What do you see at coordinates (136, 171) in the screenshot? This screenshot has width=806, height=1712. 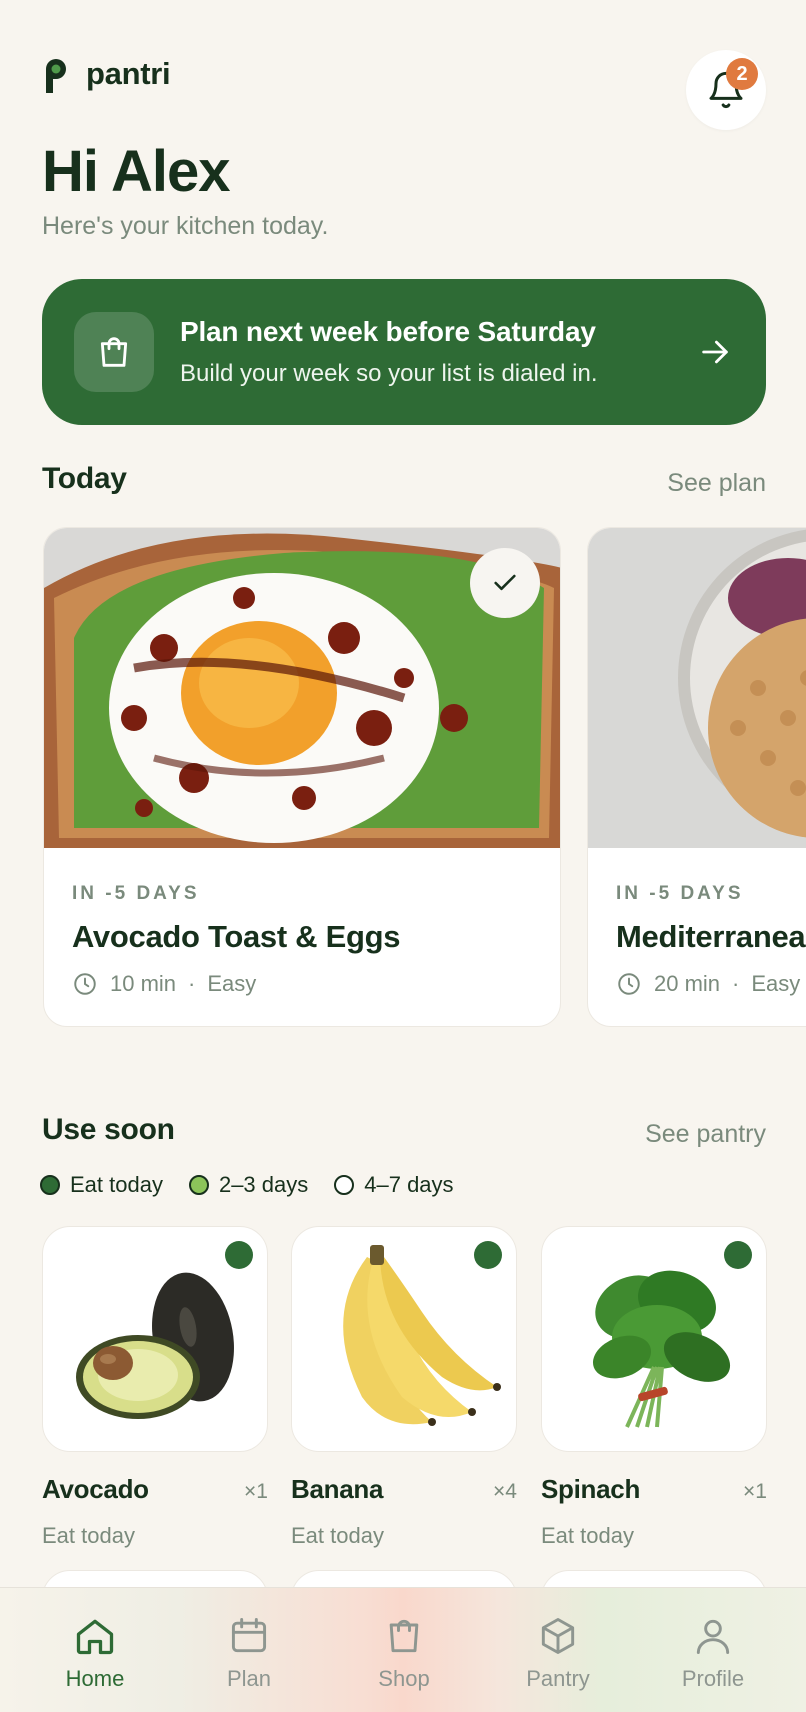 I see `greeting-title: Hi Alex` at bounding box center [136, 171].